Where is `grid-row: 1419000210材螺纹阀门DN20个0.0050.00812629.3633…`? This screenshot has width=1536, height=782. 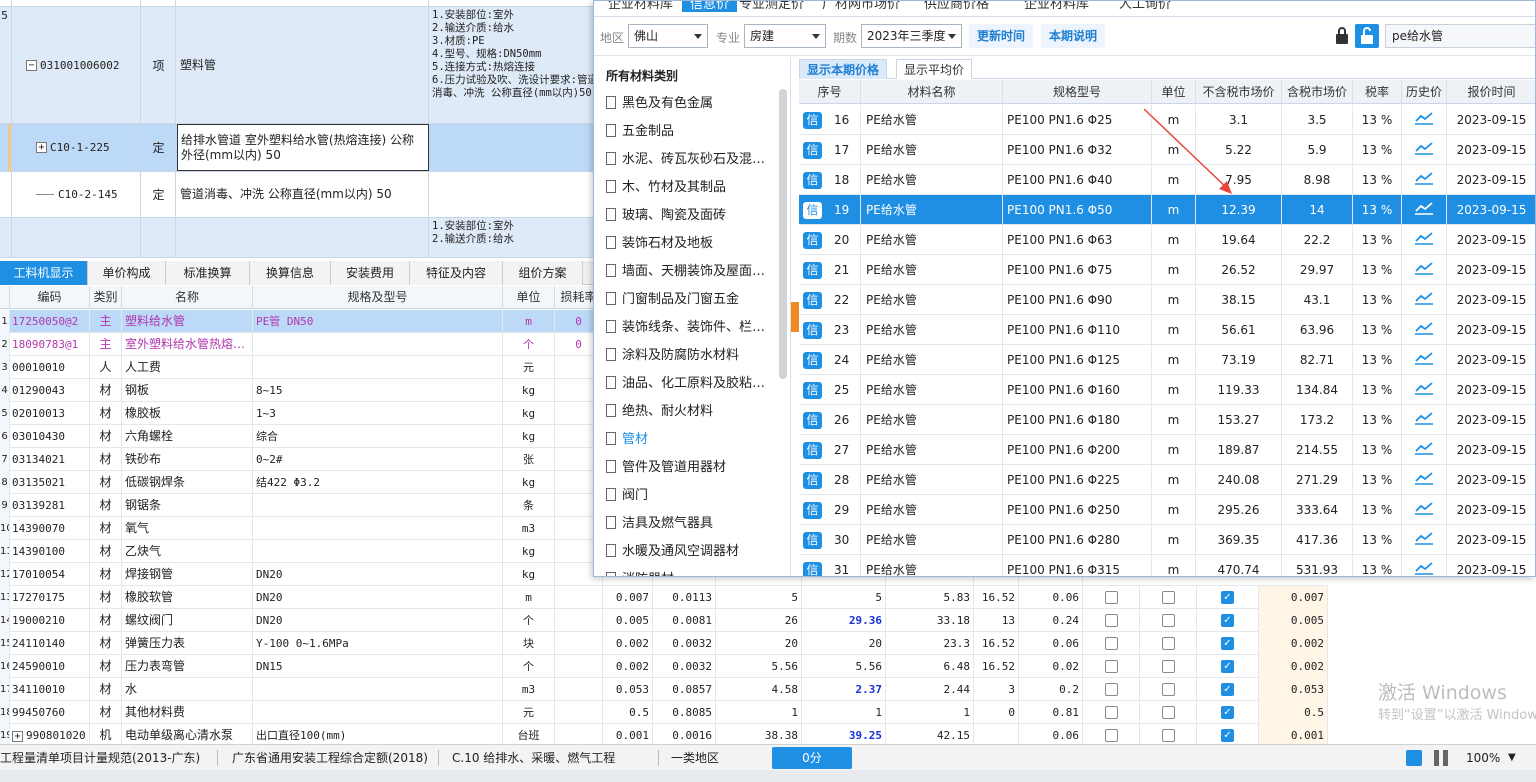 grid-row: 1419000210材螺纹阀门DN20个0.0050.00812629.3633… is located at coordinates (664, 620).